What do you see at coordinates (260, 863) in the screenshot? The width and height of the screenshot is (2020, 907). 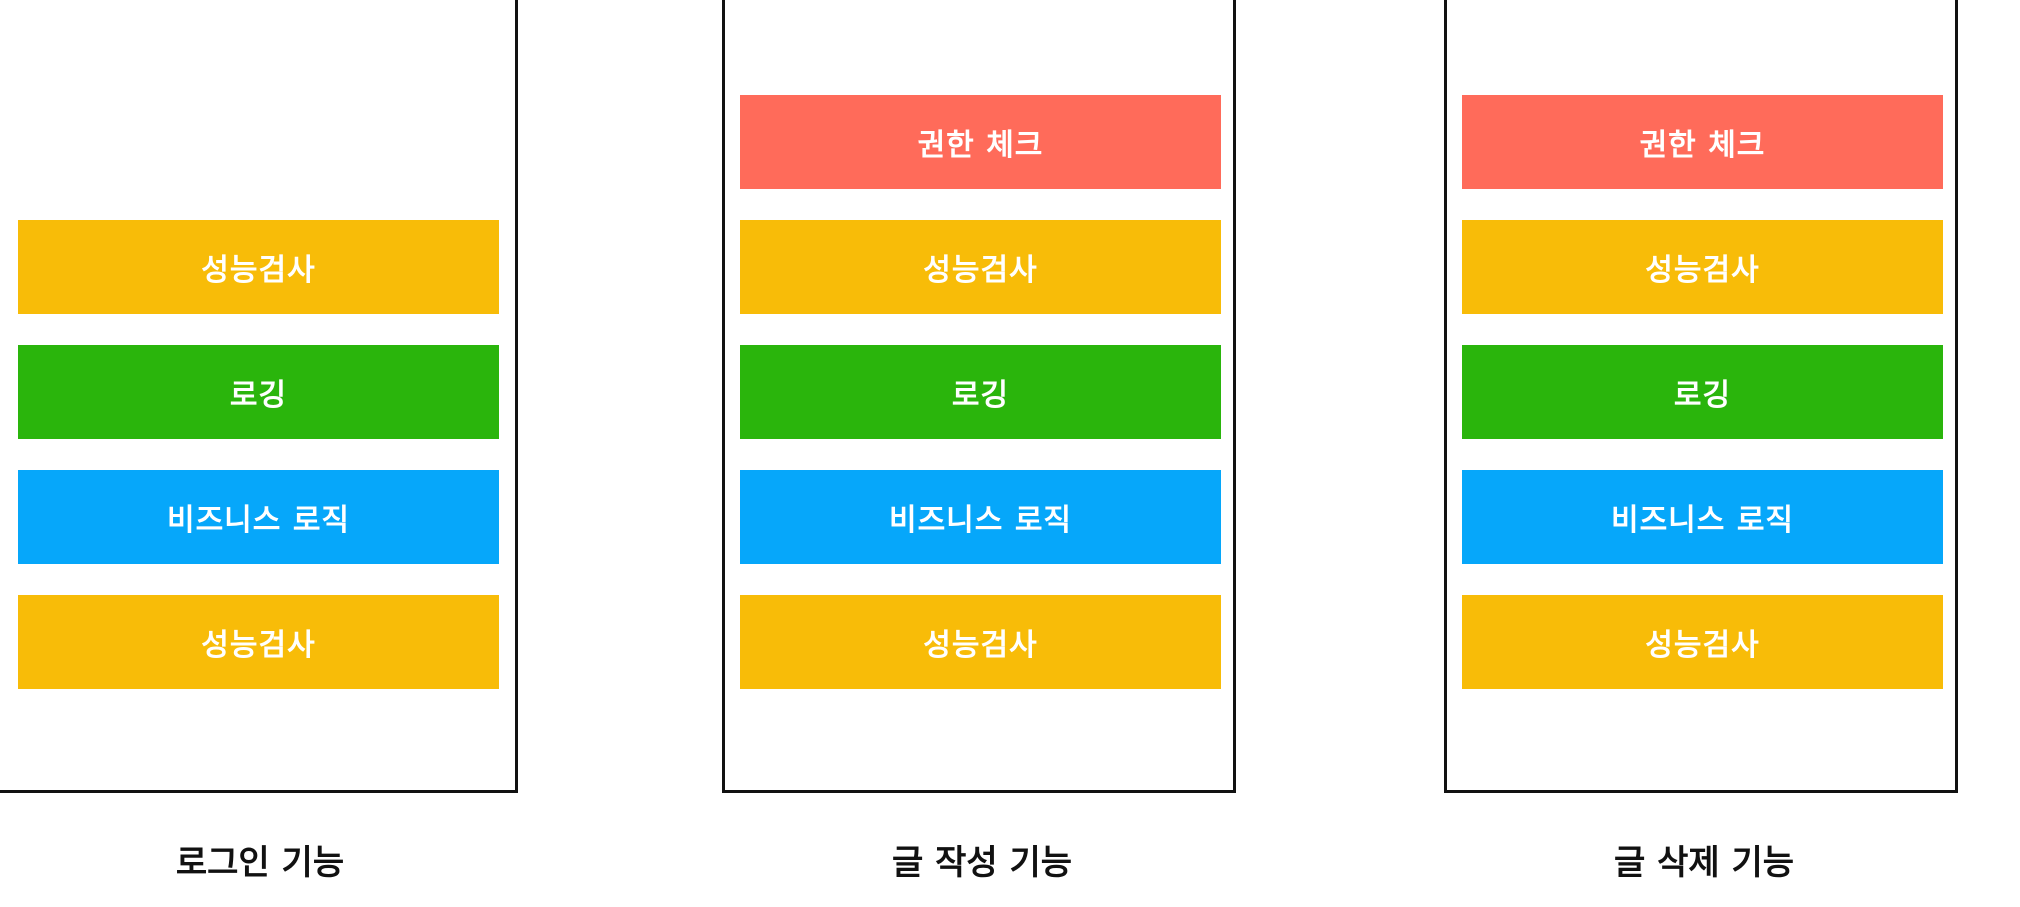 I see `feature-caption: 로그인 기능` at bounding box center [260, 863].